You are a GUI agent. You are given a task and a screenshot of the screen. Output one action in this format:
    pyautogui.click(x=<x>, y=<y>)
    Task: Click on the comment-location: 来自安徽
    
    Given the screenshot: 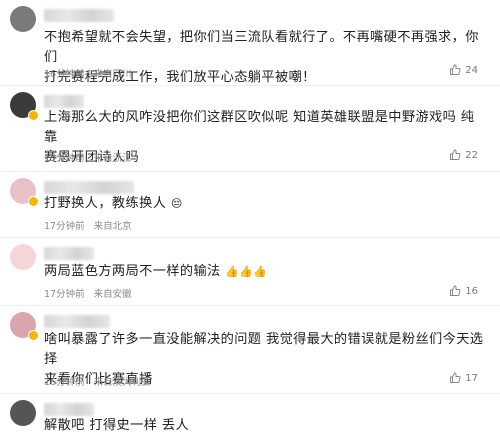 What is the action you would take?
    pyautogui.click(x=112, y=294)
    